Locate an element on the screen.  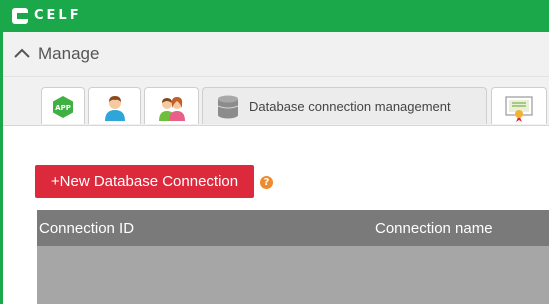
app-icon: APP is located at coordinates (63, 109).